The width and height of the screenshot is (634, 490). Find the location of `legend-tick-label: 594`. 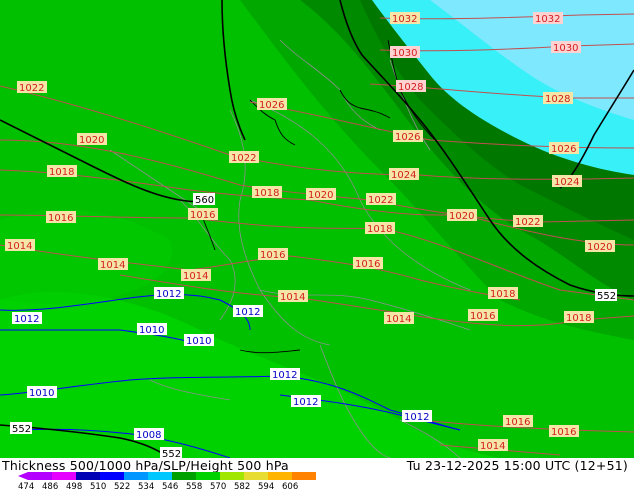

legend-tick-label: 594 is located at coordinates (266, 486).